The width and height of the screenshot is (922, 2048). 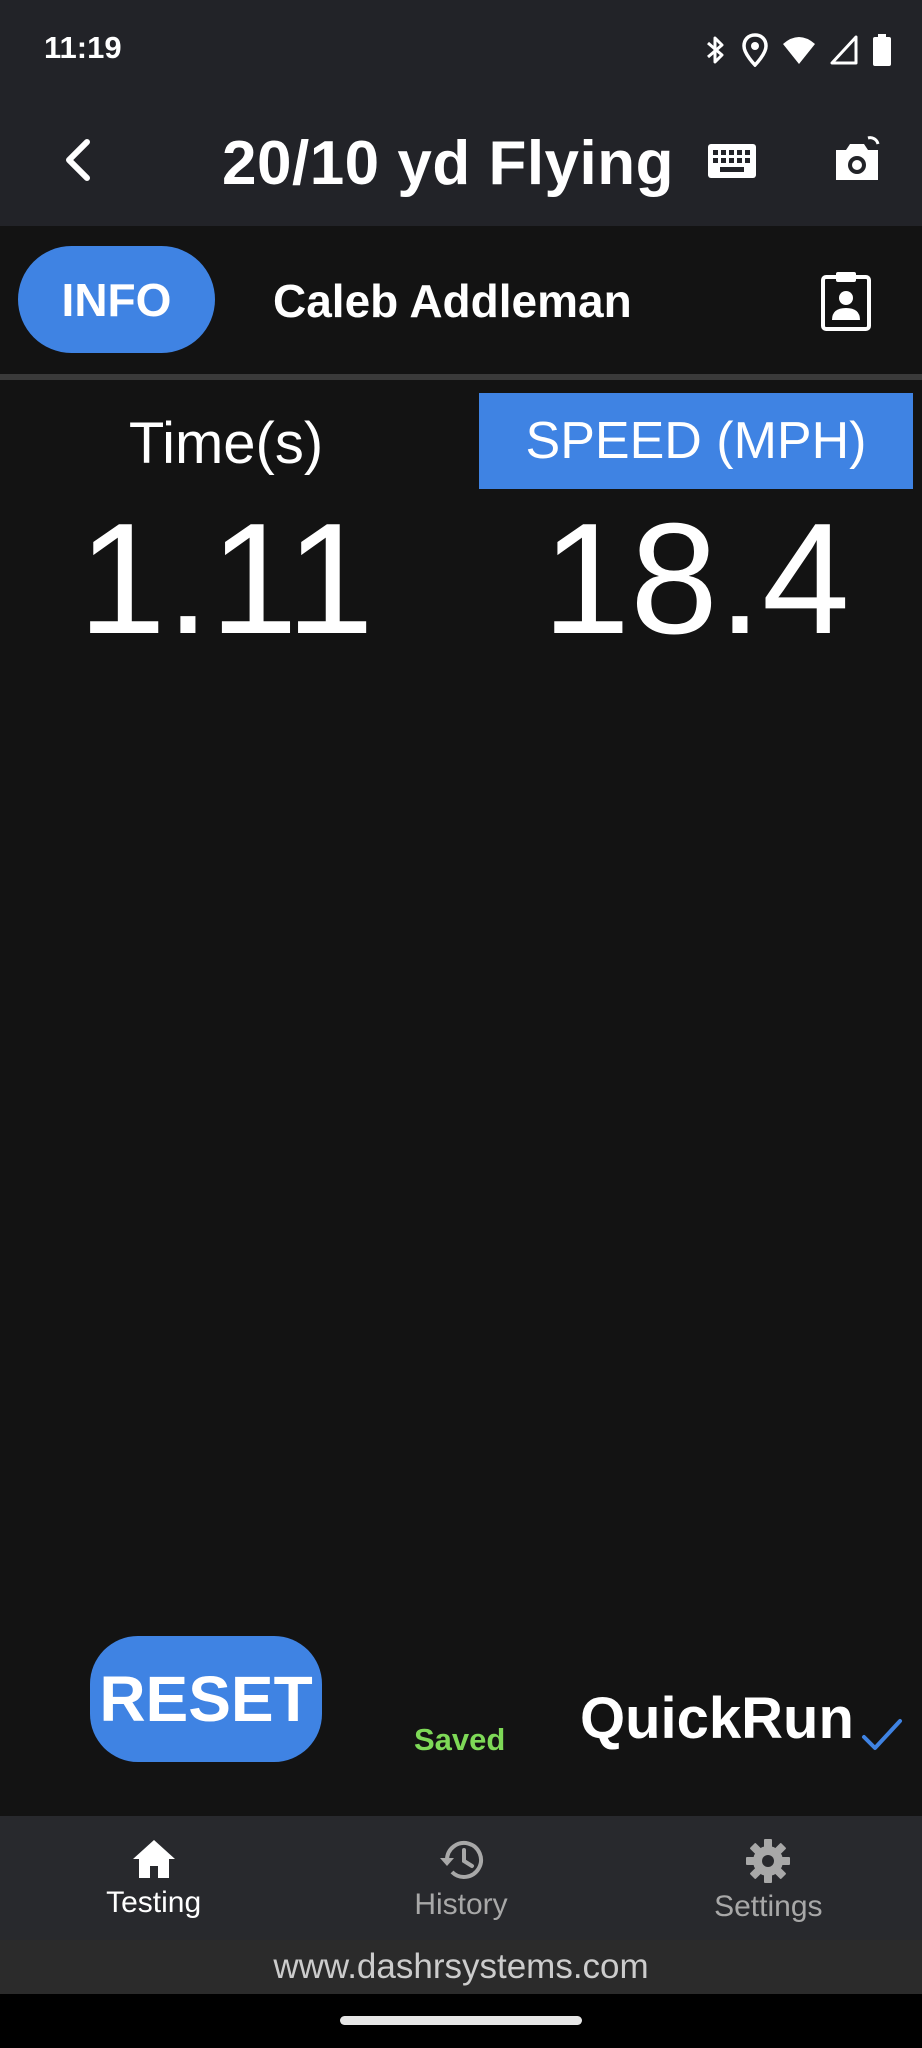 What do you see at coordinates (696, 441) in the screenshot?
I see `speed-unit-toggle: SPEED (MPH)` at bounding box center [696, 441].